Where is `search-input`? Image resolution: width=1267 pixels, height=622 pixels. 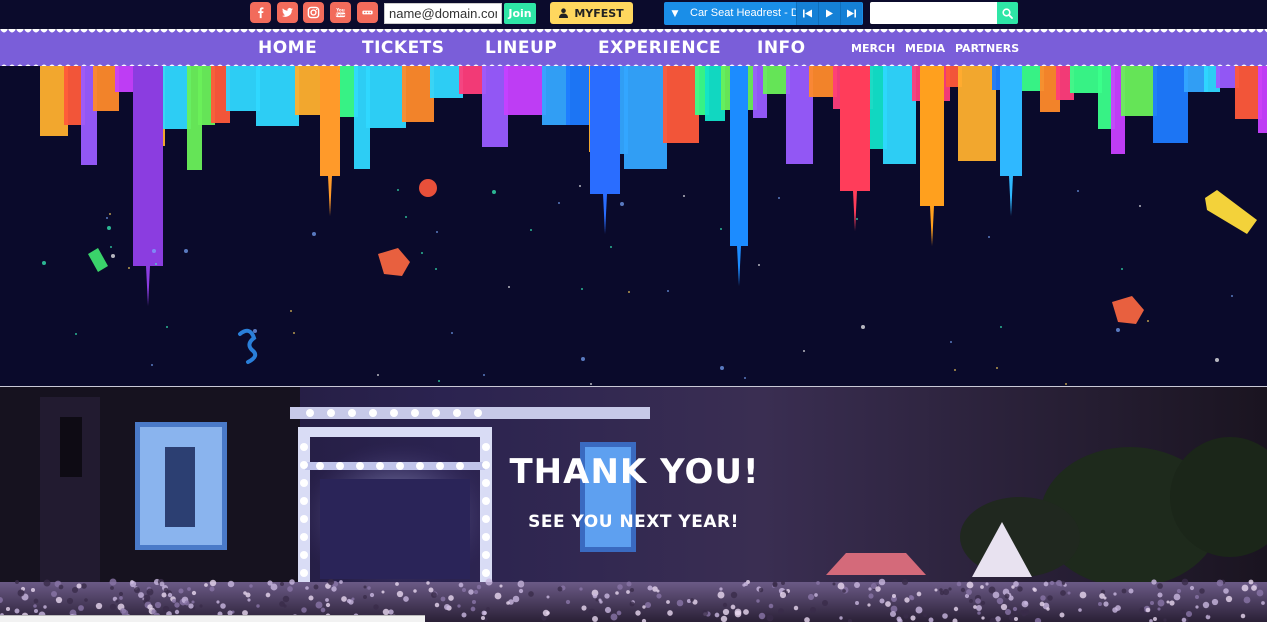 search-input is located at coordinates (933, 13).